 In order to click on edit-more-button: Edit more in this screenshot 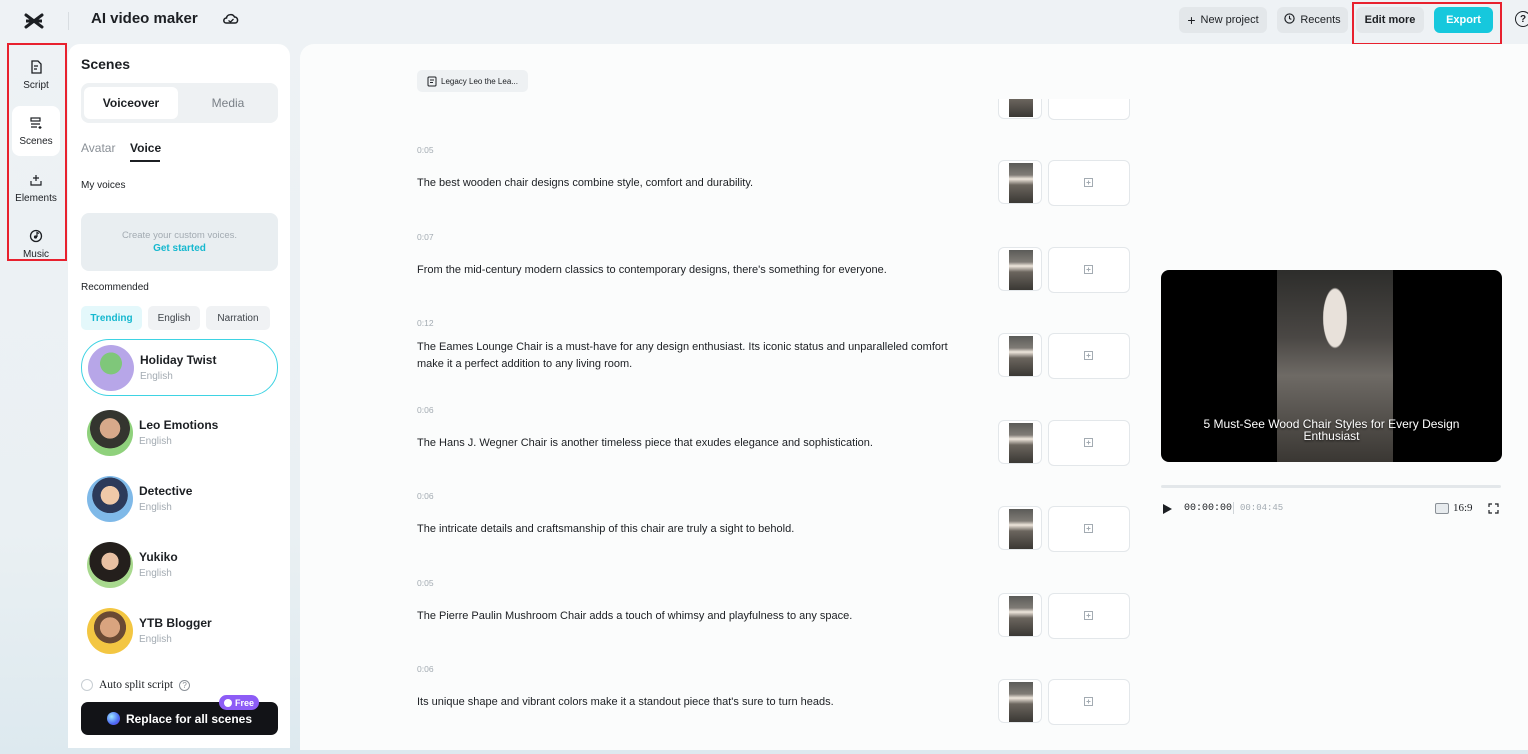, I will do `click(1390, 20)`.